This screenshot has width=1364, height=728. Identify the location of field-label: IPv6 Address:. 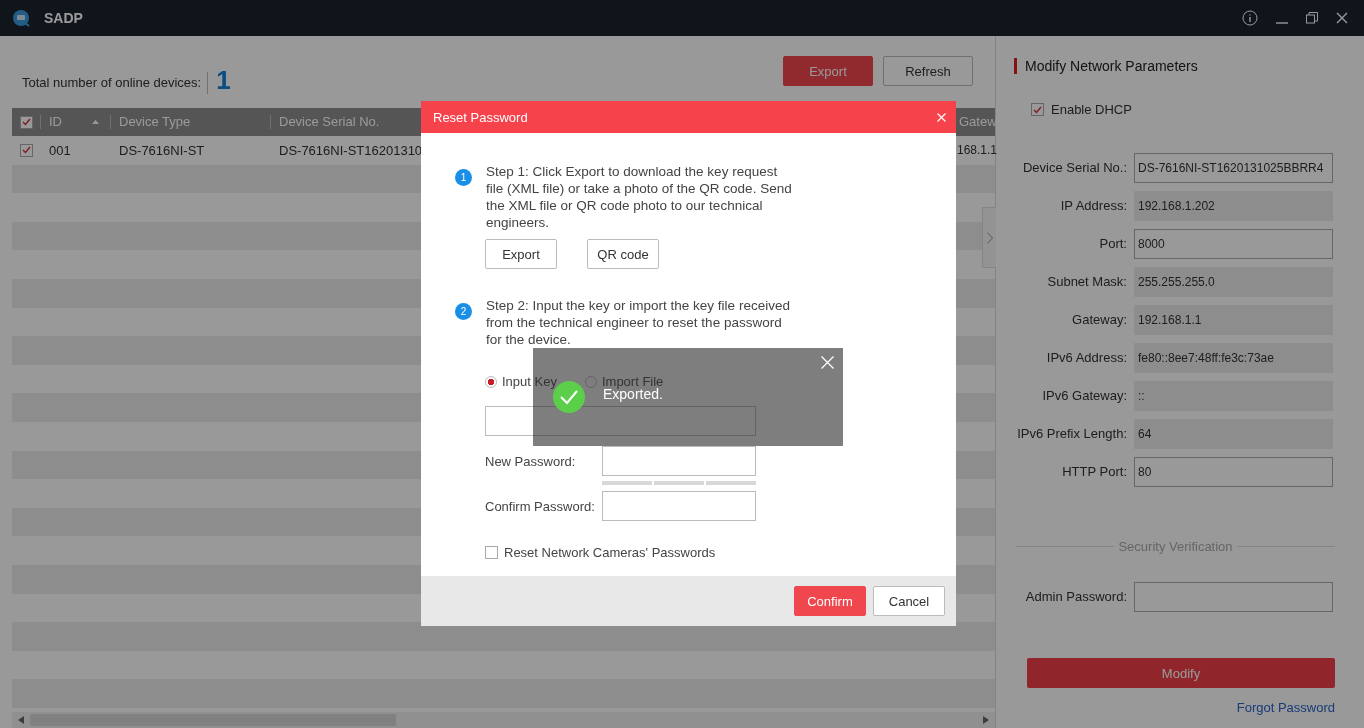
(1086, 358).